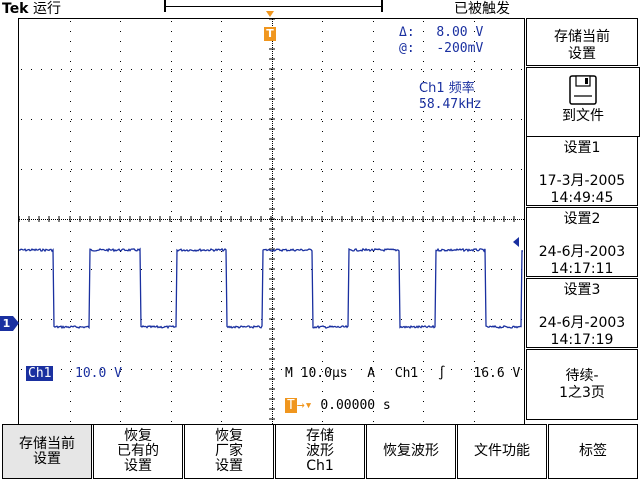 Image resolution: width=640 pixels, height=480 pixels. What do you see at coordinates (407, 48) in the screenshot?
I see `at-label: @:` at bounding box center [407, 48].